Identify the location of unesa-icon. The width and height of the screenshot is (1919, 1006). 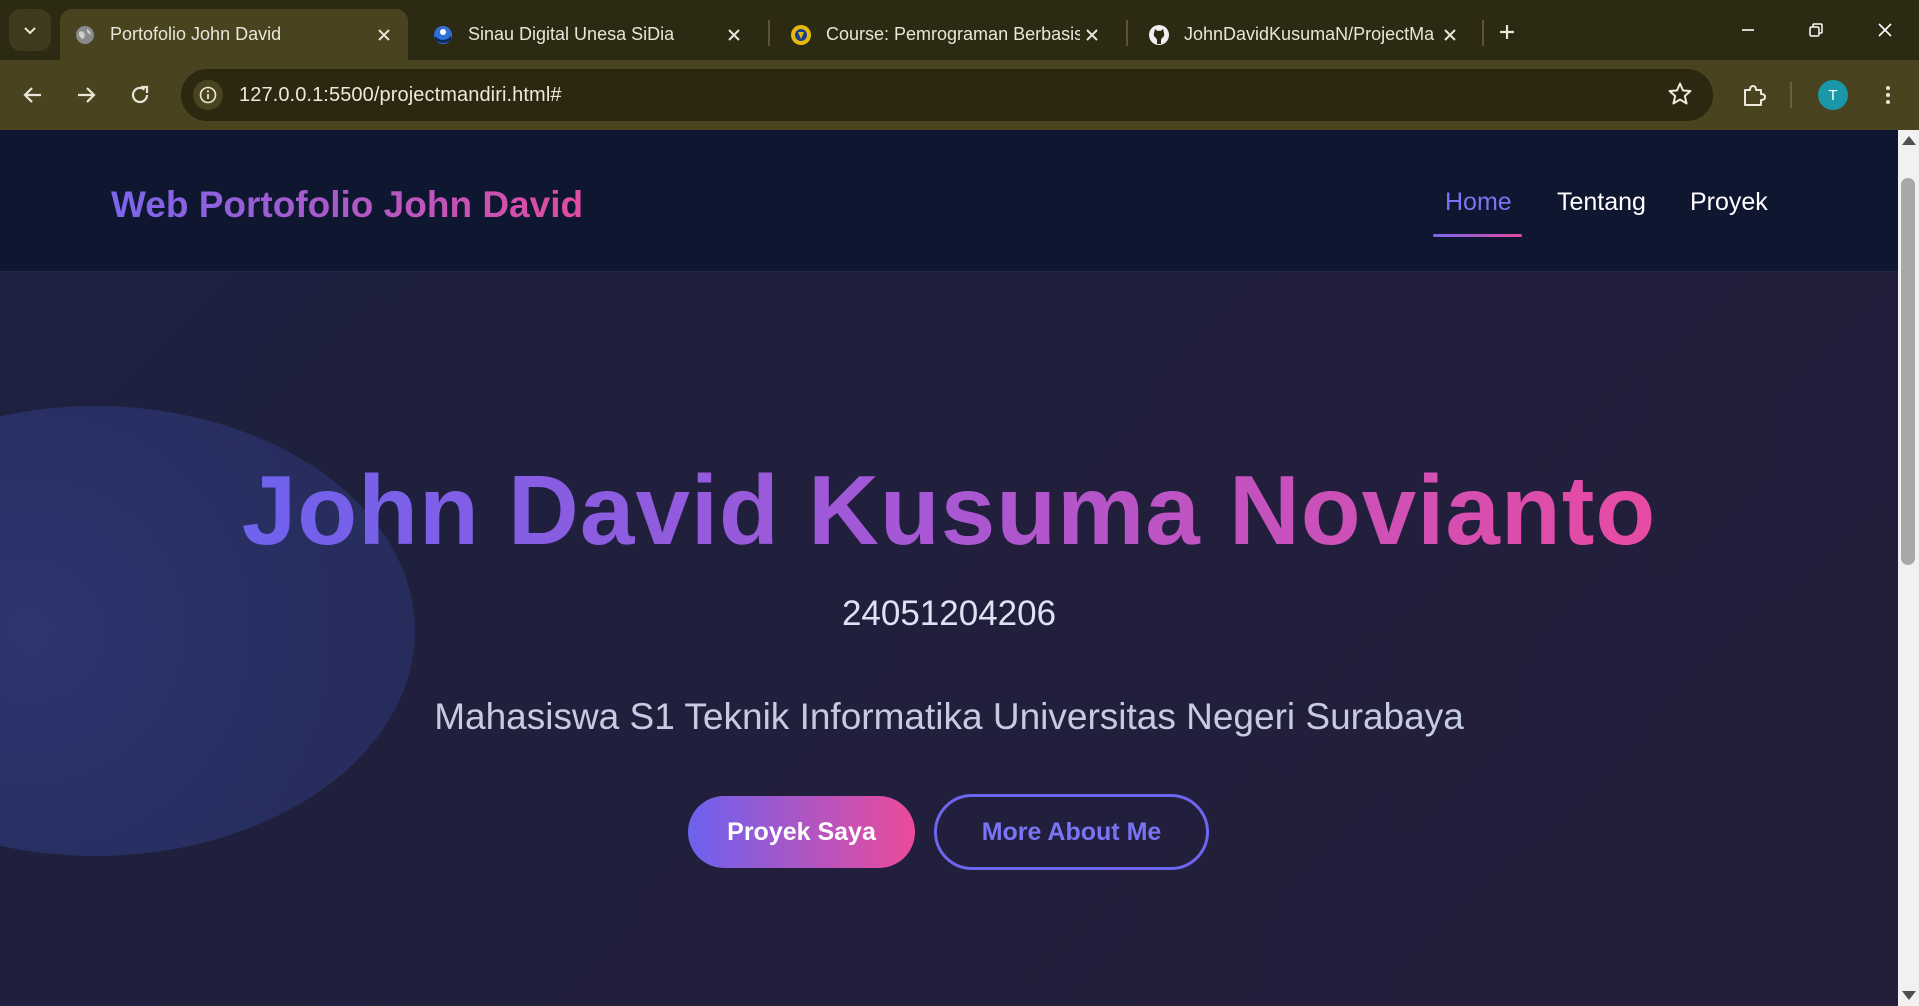
(801, 35).